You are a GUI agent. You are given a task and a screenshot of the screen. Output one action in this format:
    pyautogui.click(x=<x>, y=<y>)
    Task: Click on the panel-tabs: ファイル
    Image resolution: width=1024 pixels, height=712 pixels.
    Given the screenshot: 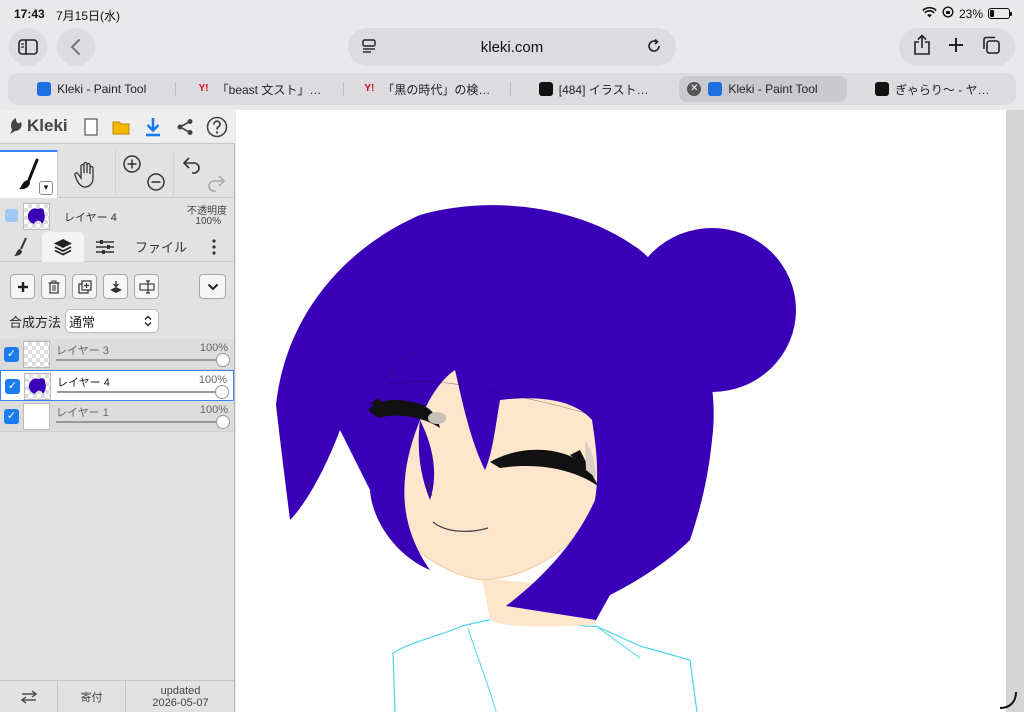 What is the action you would take?
    pyautogui.click(x=117, y=246)
    